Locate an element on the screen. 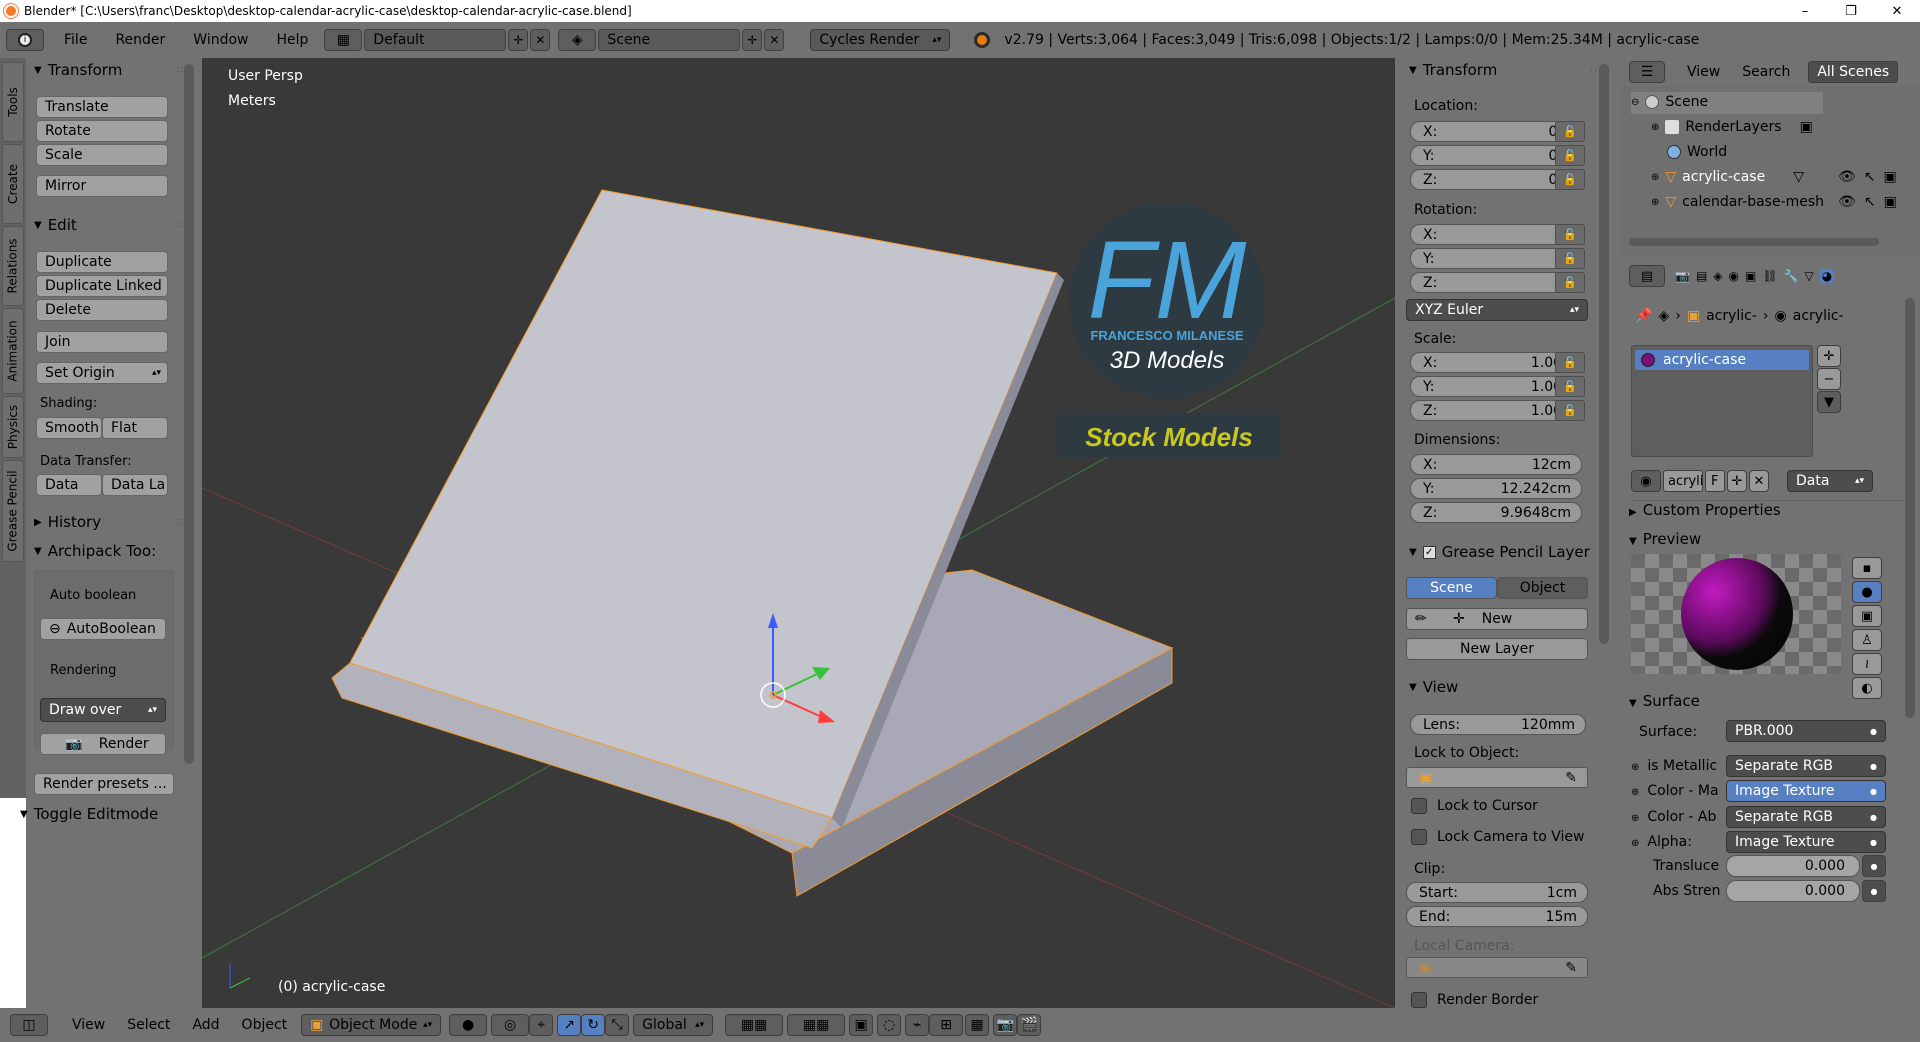 The width and height of the screenshot is (1920, 1042). duplicate-button: Duplicate is located at coordinates (102, 262).